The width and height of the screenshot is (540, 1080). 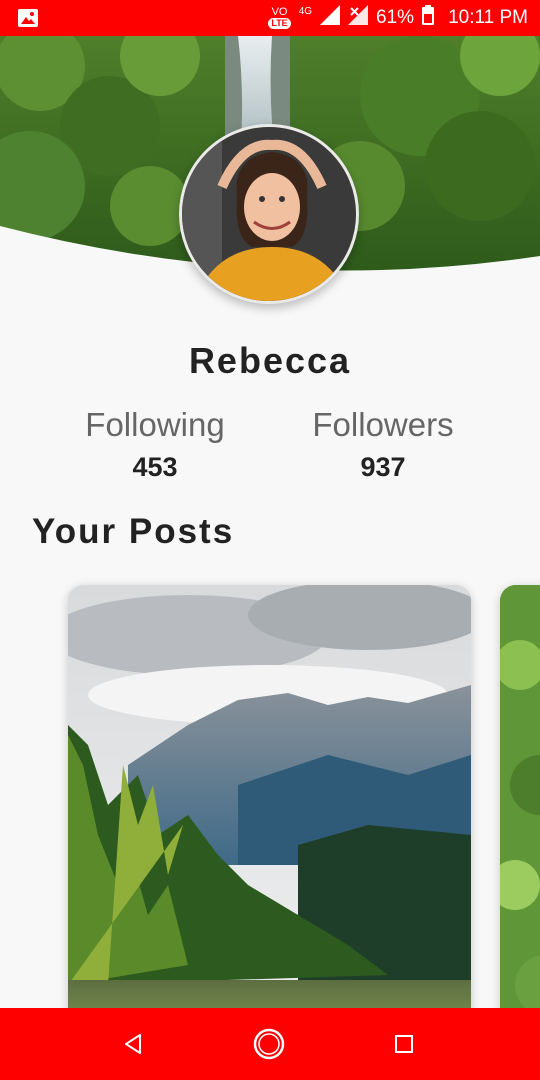 What do you see at coordinates (134, 1044) in the screenshot?
I see `back-icon` at bounding box center [134, 1044].